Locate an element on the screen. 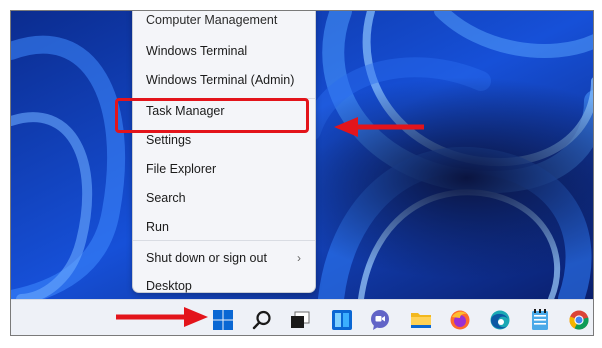 The width and height of the screenshot is (602, 348). taskbar is located at coordinates (302, 317).